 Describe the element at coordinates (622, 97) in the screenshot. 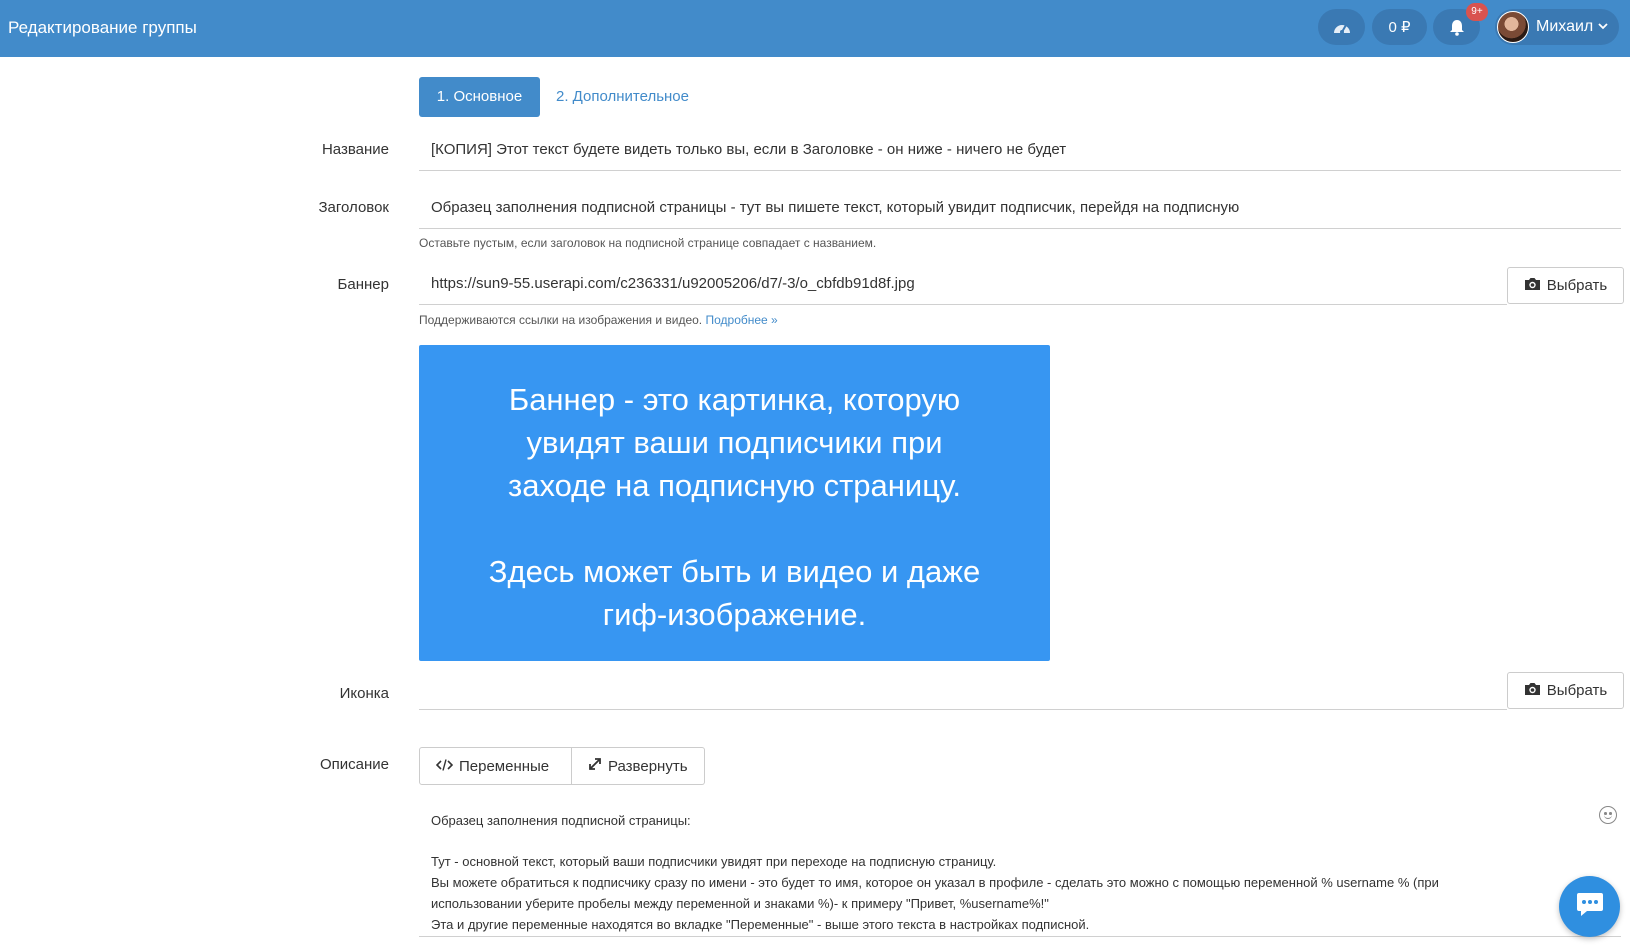

I see `tab-additional: 2. Дополнительное` at that location.